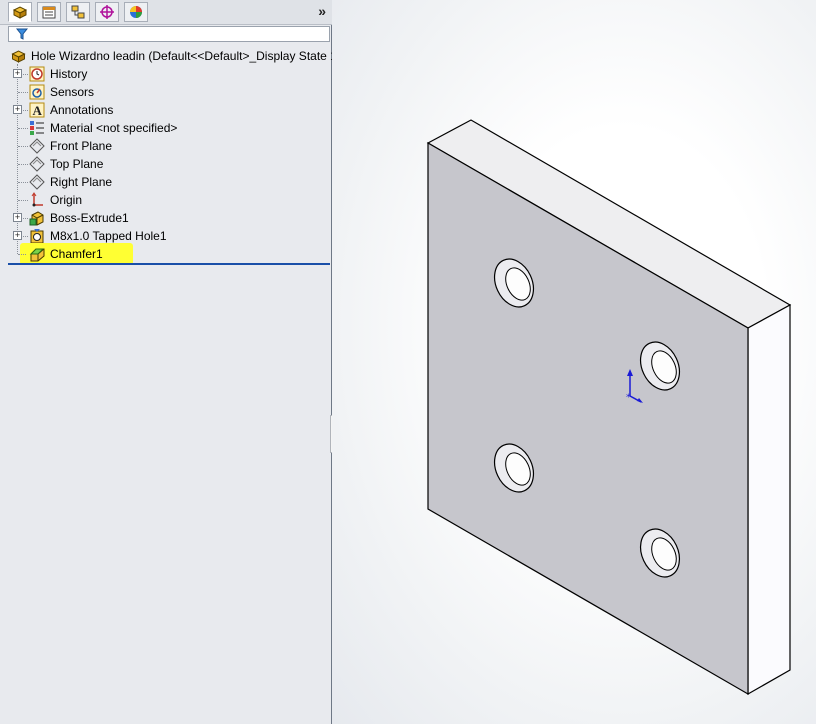 This screenshot has width=816, height=724. Describe the element at coordinates (165, 146) in the screenshot. I see `tree-item-front-plane: Front Plane` at that location.